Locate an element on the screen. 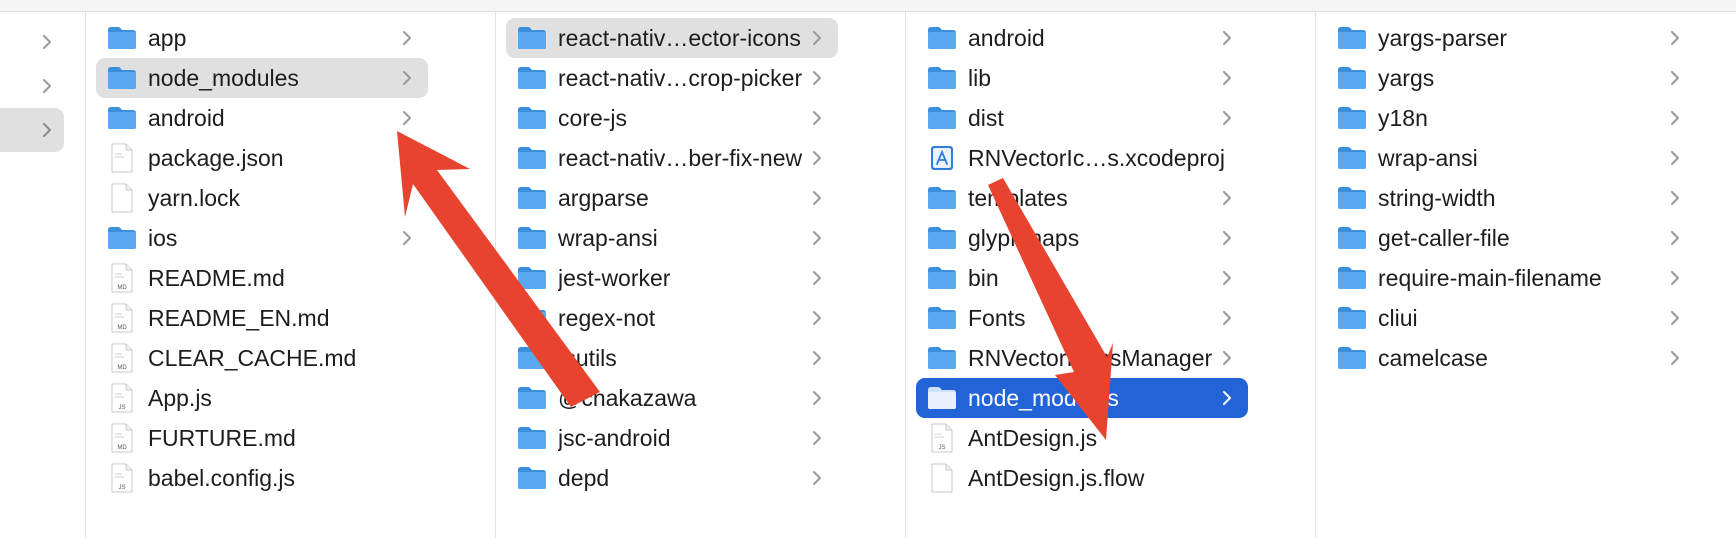 The width and height of the screenshot is (1736, 538). item-label: y18n is located at coordinates (1403, 117).